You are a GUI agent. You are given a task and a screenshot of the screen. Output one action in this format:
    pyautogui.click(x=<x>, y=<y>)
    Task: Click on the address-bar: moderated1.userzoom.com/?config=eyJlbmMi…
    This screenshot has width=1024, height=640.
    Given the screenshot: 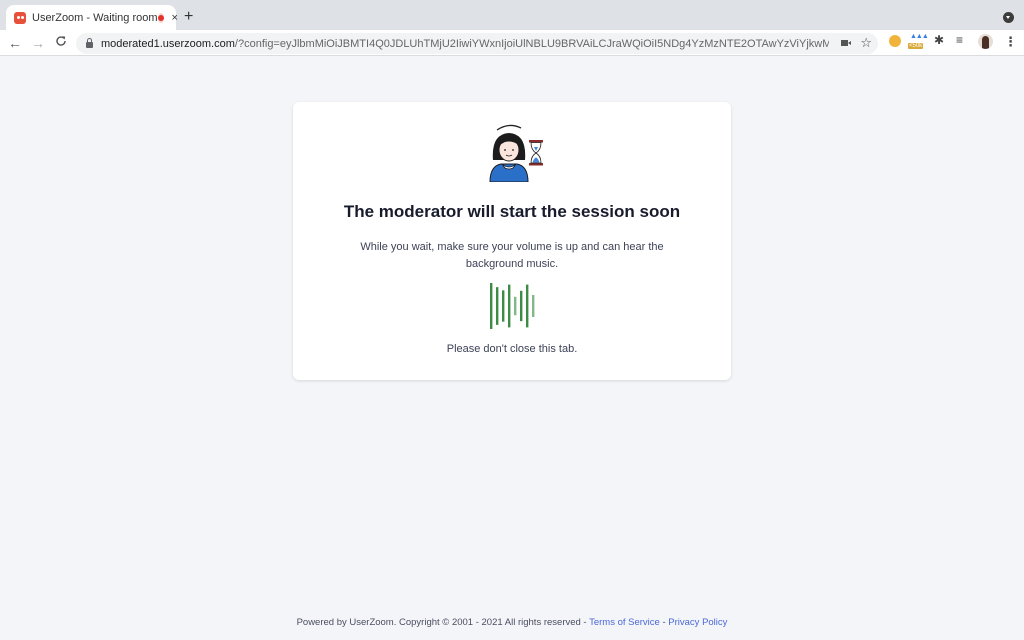 What is the action you would take?
    pyautogui.click(x=477, y=43)
    